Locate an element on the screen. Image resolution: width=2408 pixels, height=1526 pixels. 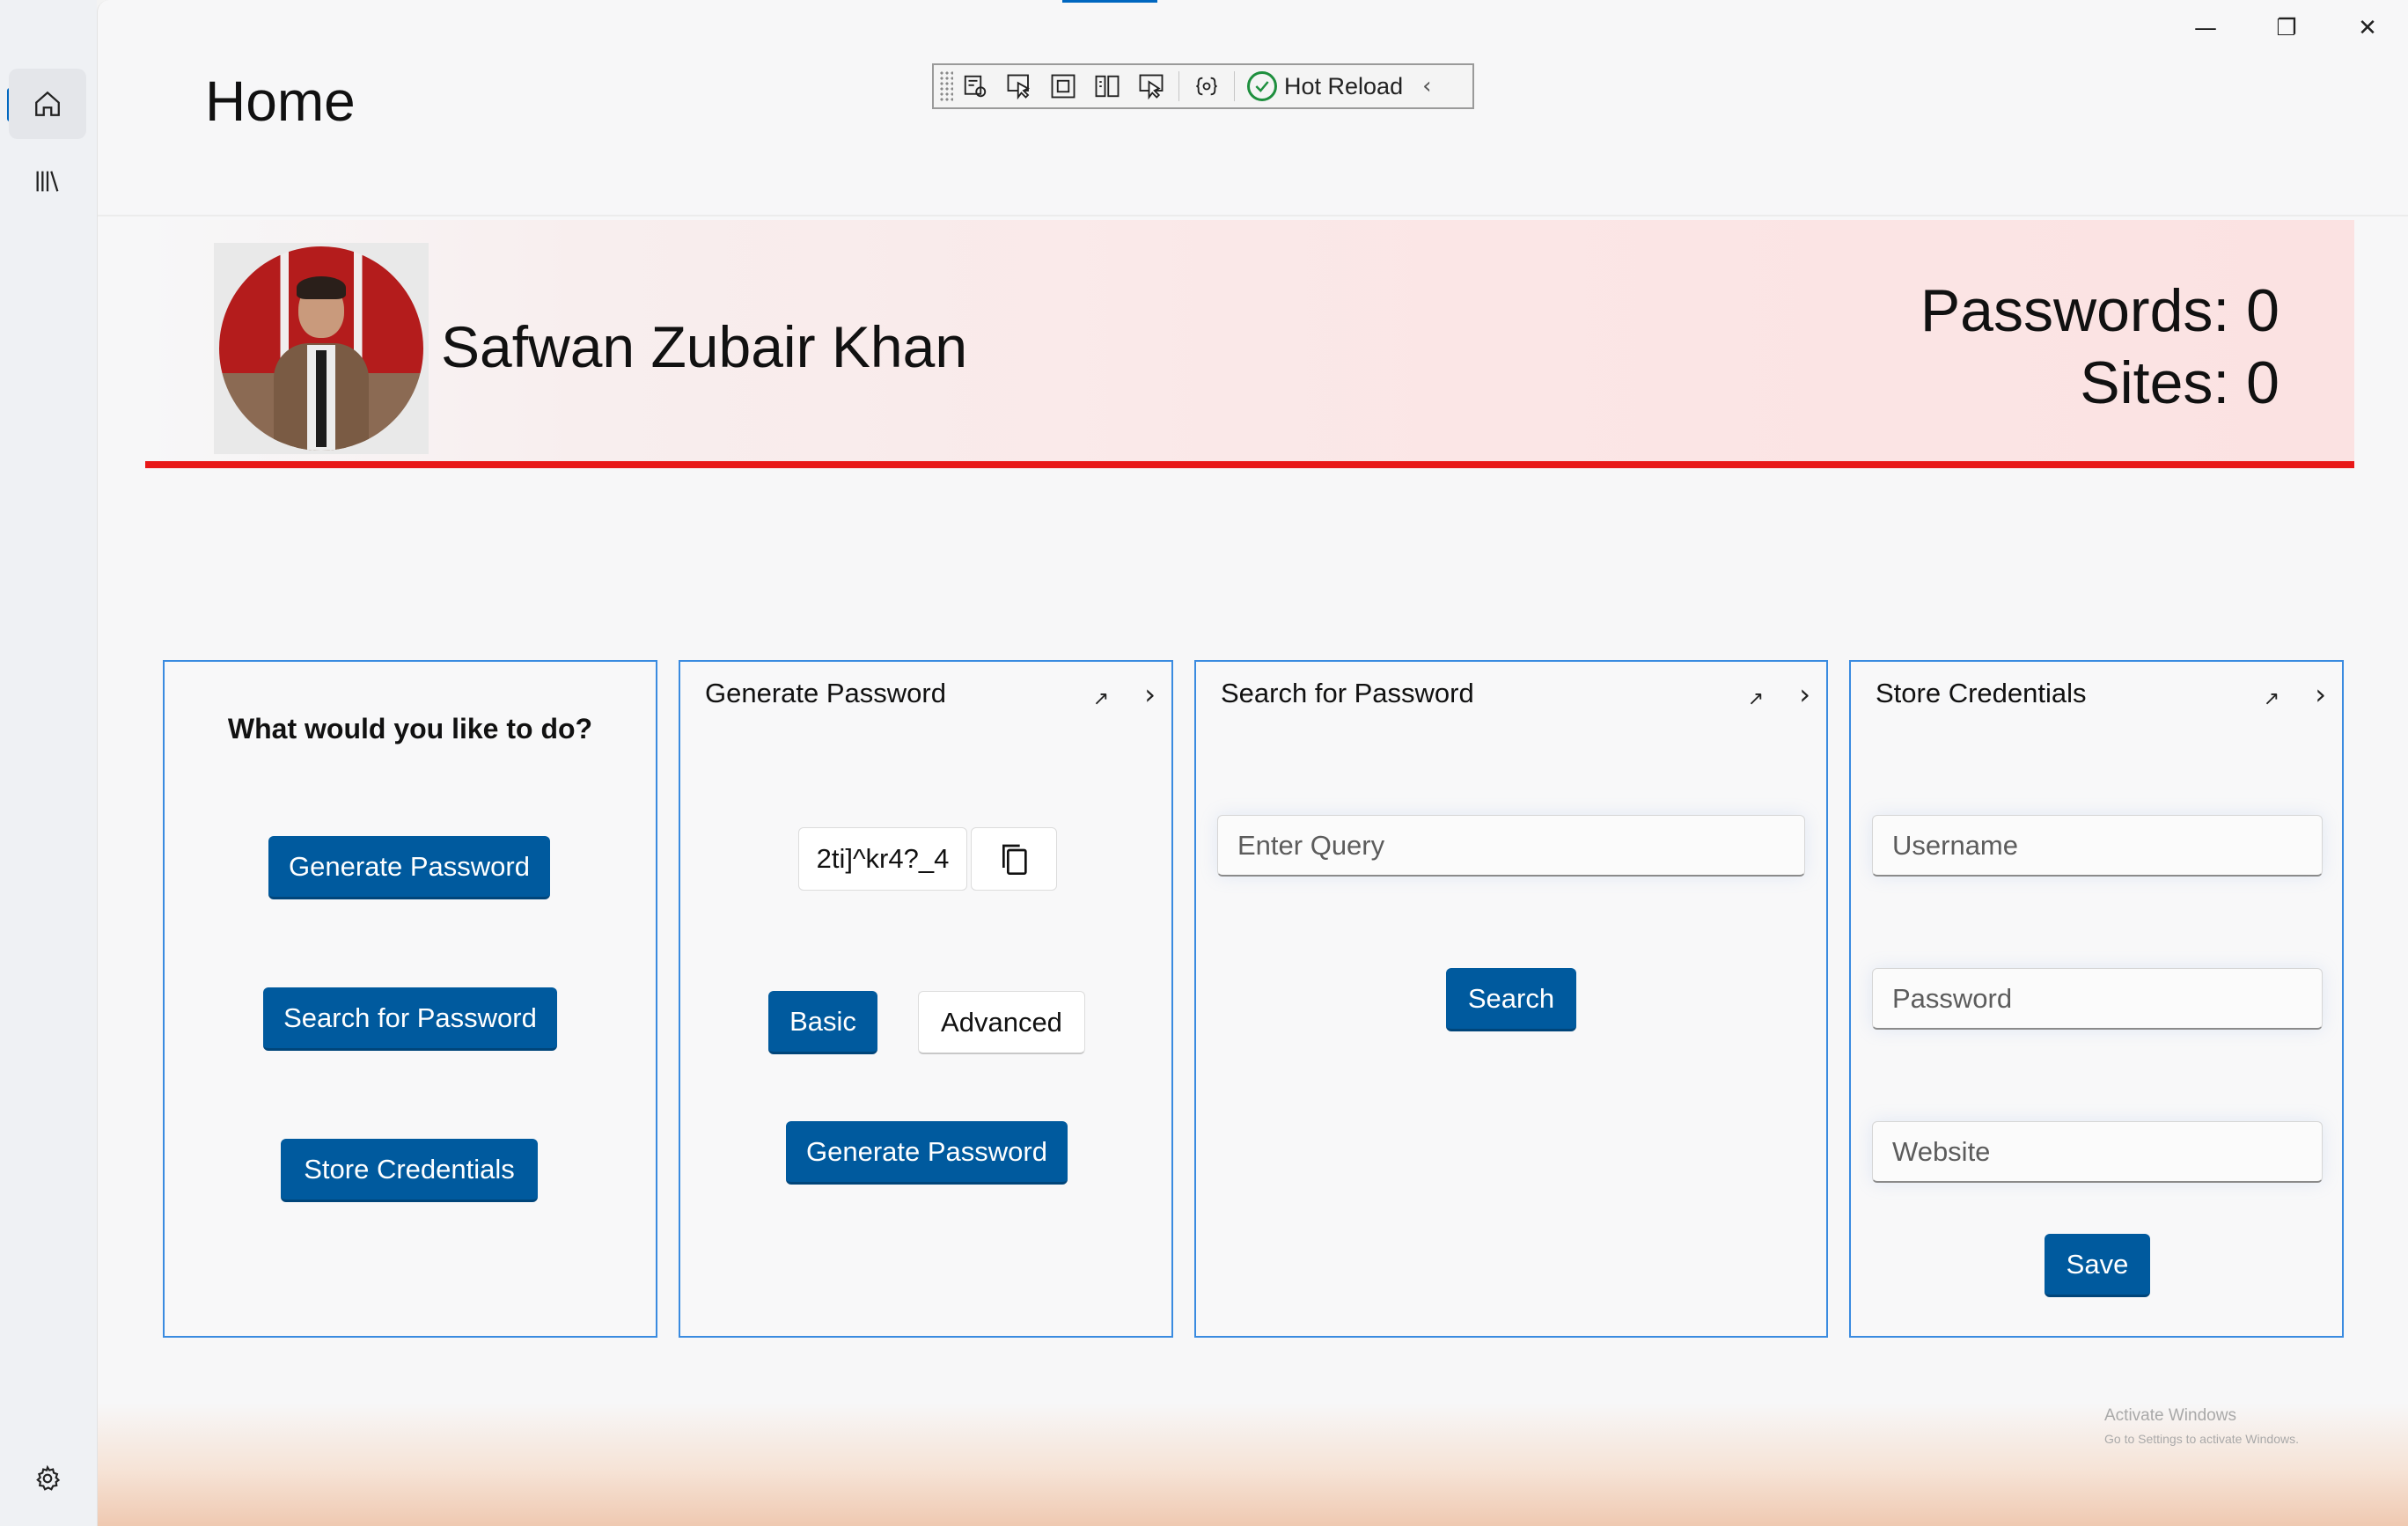
header-divider is located at coordinates (1253, 215).